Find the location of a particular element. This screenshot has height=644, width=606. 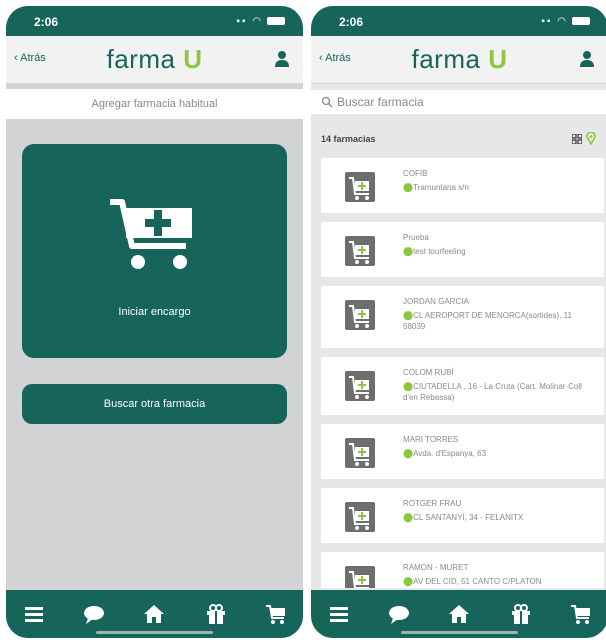

pharmacy-address: ⬤CL SANTANYÍ, 34 - FELANITX is located at coordinates (463, 517).